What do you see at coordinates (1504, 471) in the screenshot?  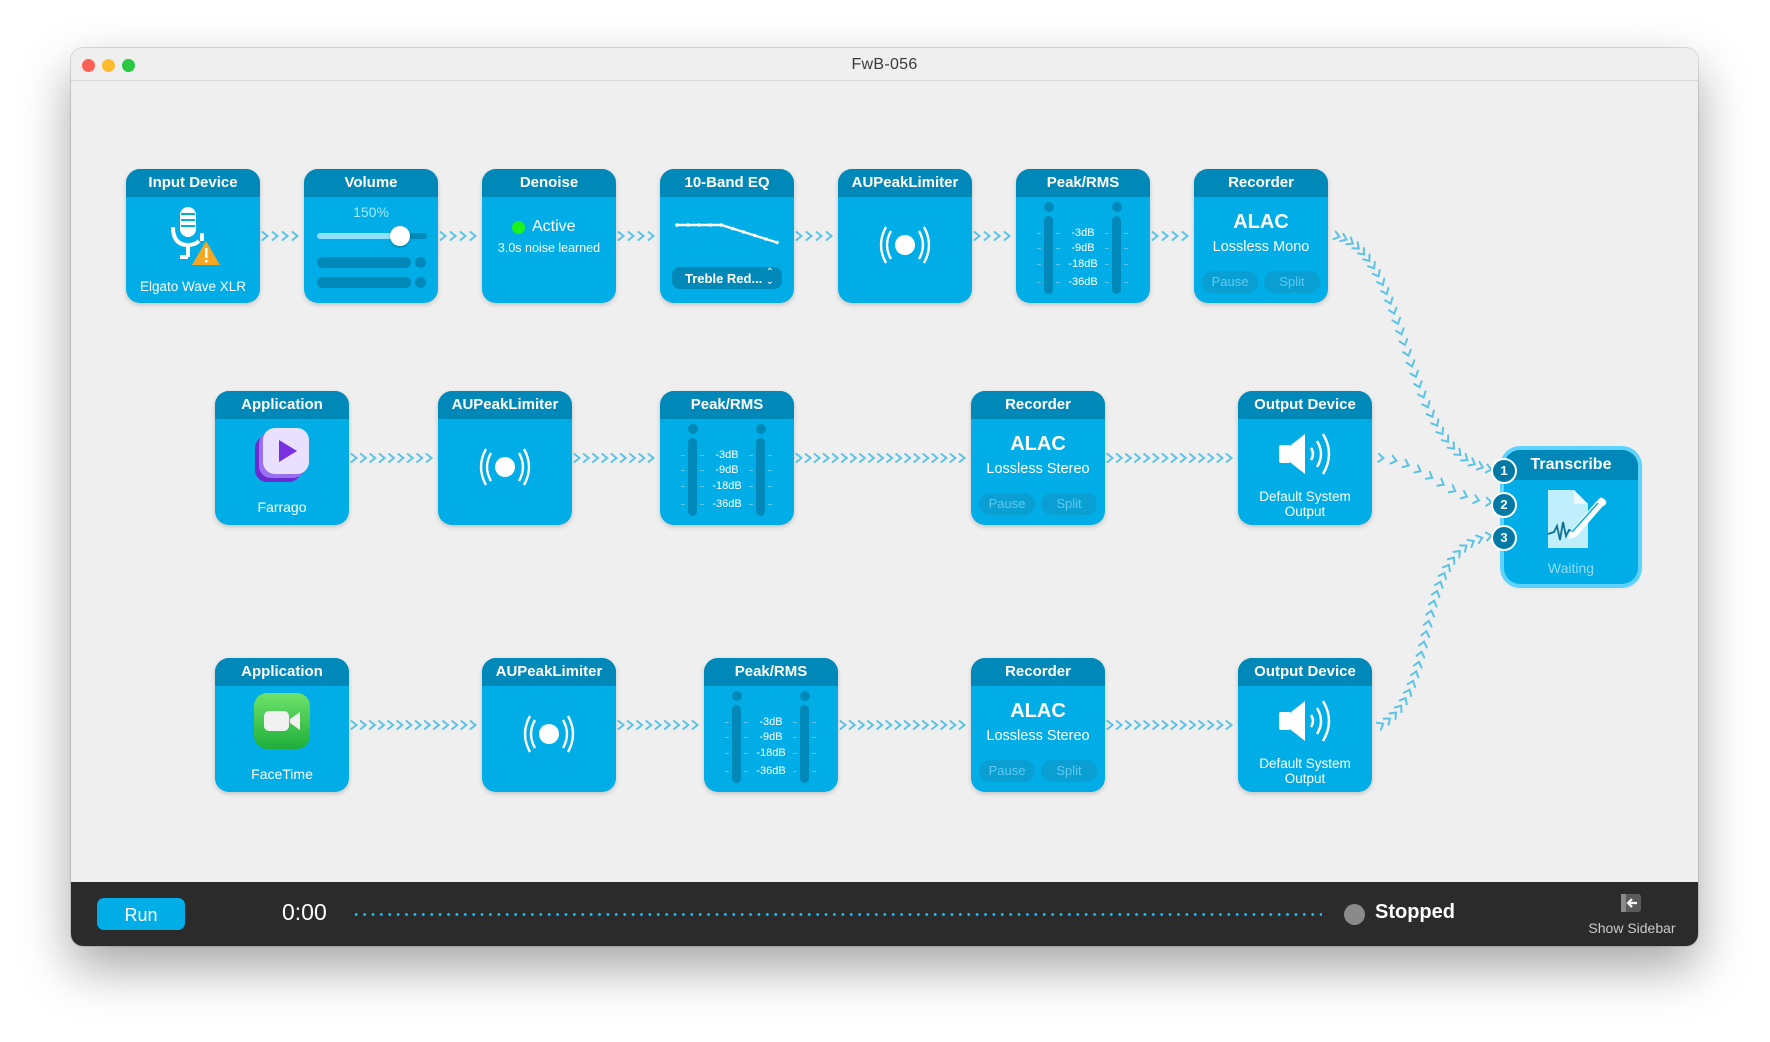 I see `input-port-1: 1` at bounding box center [1504, 471].